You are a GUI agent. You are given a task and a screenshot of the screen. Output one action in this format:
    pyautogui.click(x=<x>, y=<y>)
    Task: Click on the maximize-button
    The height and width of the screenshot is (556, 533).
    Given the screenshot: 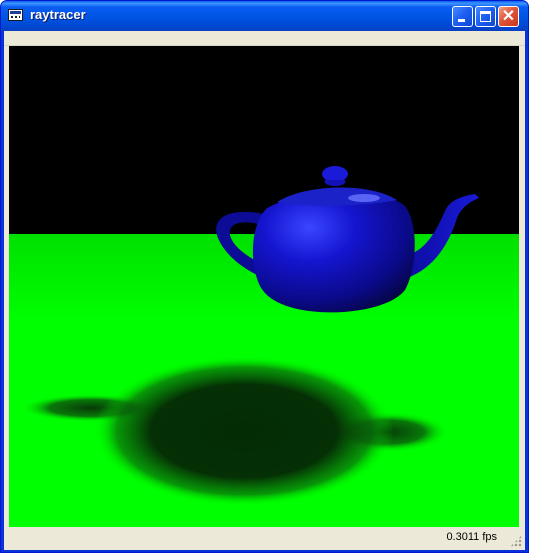 What is the action you would take?
    pyautogui.click(x=485, y=16)
    